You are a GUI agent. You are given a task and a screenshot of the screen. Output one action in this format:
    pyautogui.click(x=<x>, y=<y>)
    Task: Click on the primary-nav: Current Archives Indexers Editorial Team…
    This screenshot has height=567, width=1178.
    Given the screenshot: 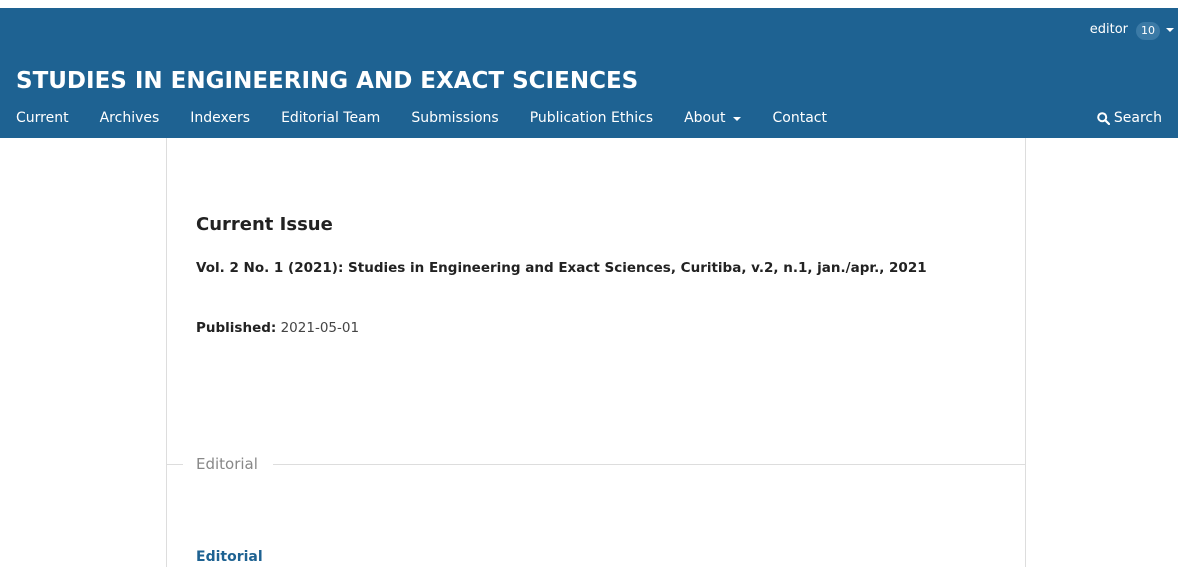 What is the action you would take?
    pyautogui.click(x=437, y=118)
    